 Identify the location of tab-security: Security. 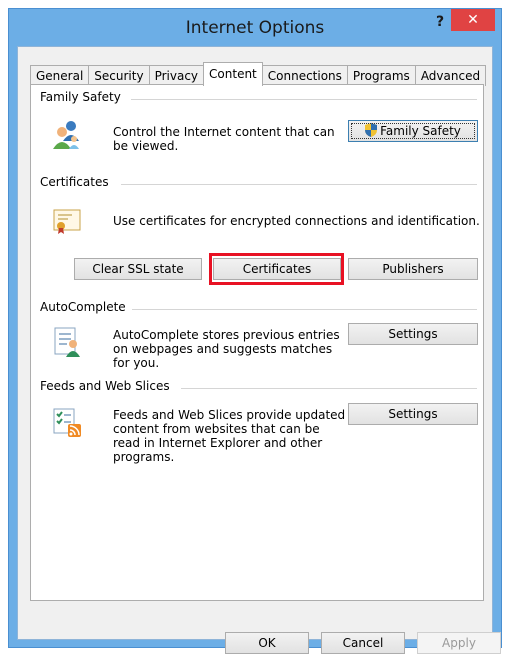
(119, 75).